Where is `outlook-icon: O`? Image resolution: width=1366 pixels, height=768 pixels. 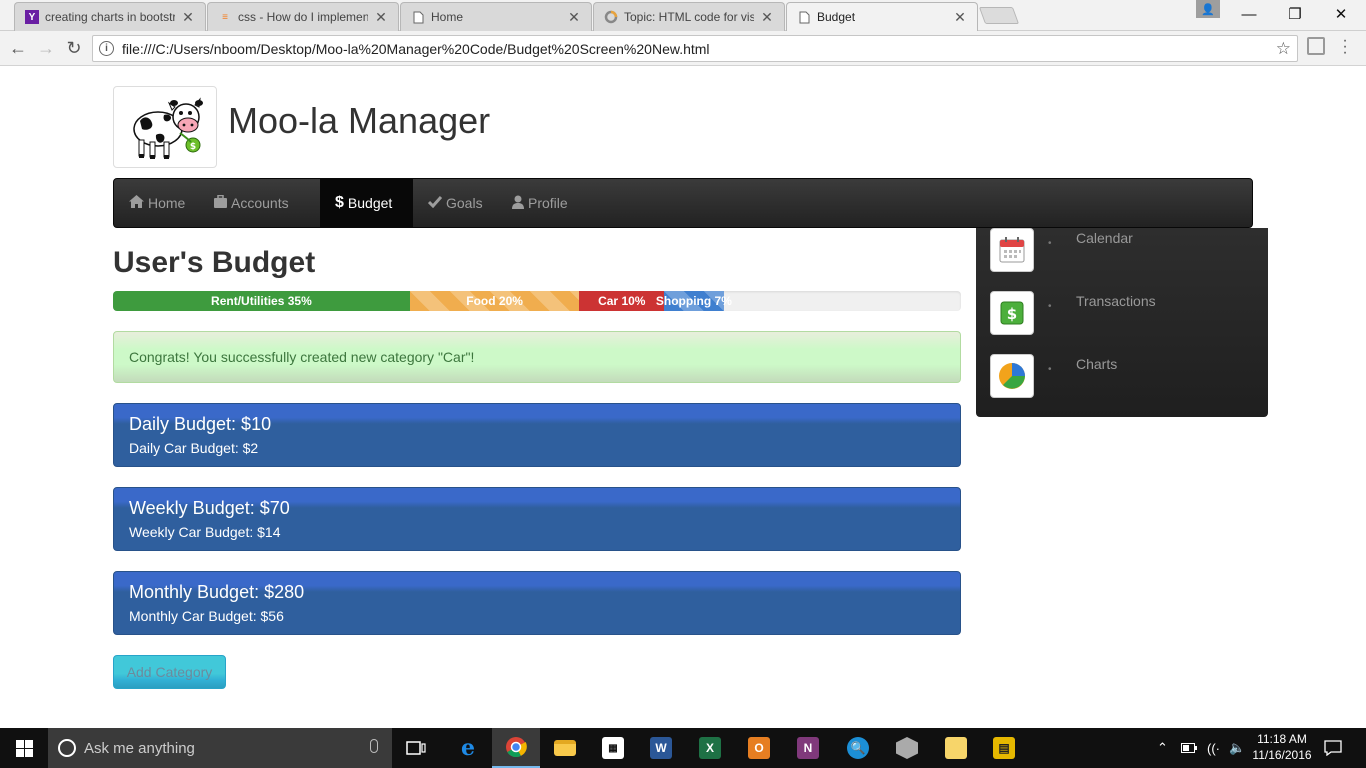
outlook-icon: O is located at coordinates (759, 748).